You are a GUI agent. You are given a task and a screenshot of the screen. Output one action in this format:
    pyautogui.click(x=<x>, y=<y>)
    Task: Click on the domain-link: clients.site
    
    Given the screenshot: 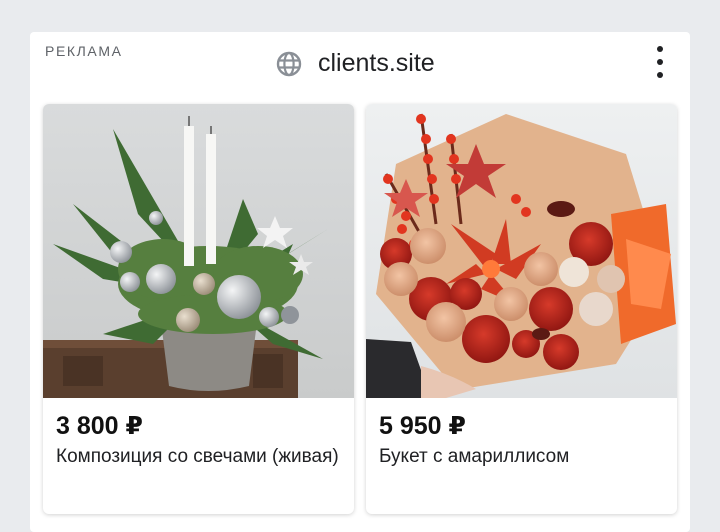 What is the action you would take?
    pyautogui.click(x=355, y=63)
    